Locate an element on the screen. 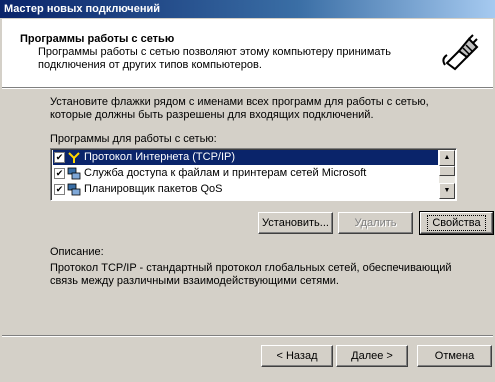  properties-button-label: Свойства is located at coordinates (456, 223).